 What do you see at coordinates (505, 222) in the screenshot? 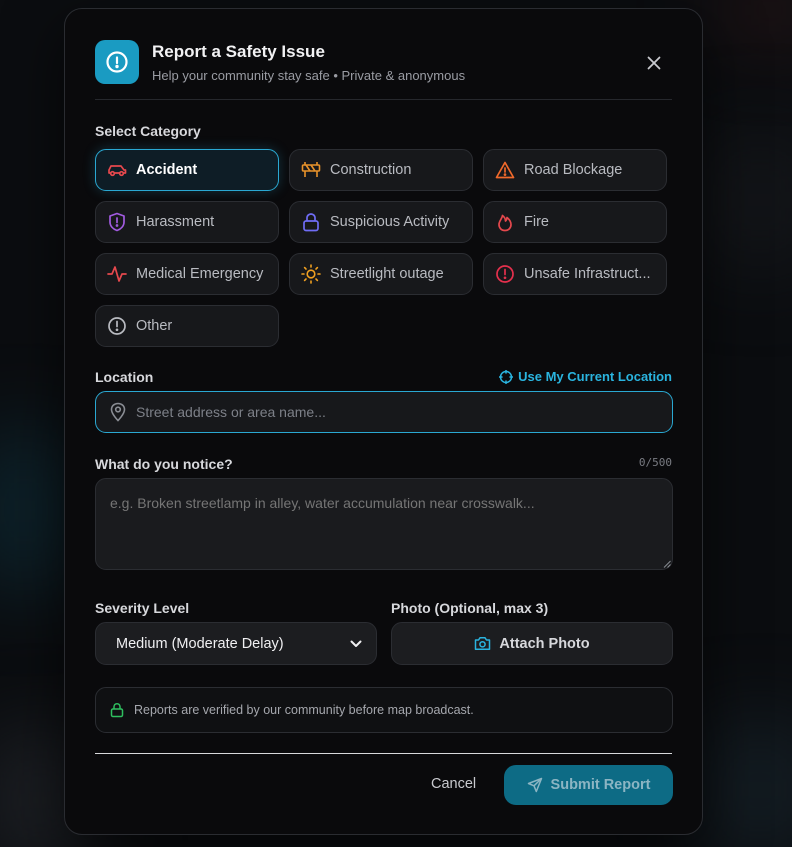
I see `flame-icon` at bounding box center [505, 222].